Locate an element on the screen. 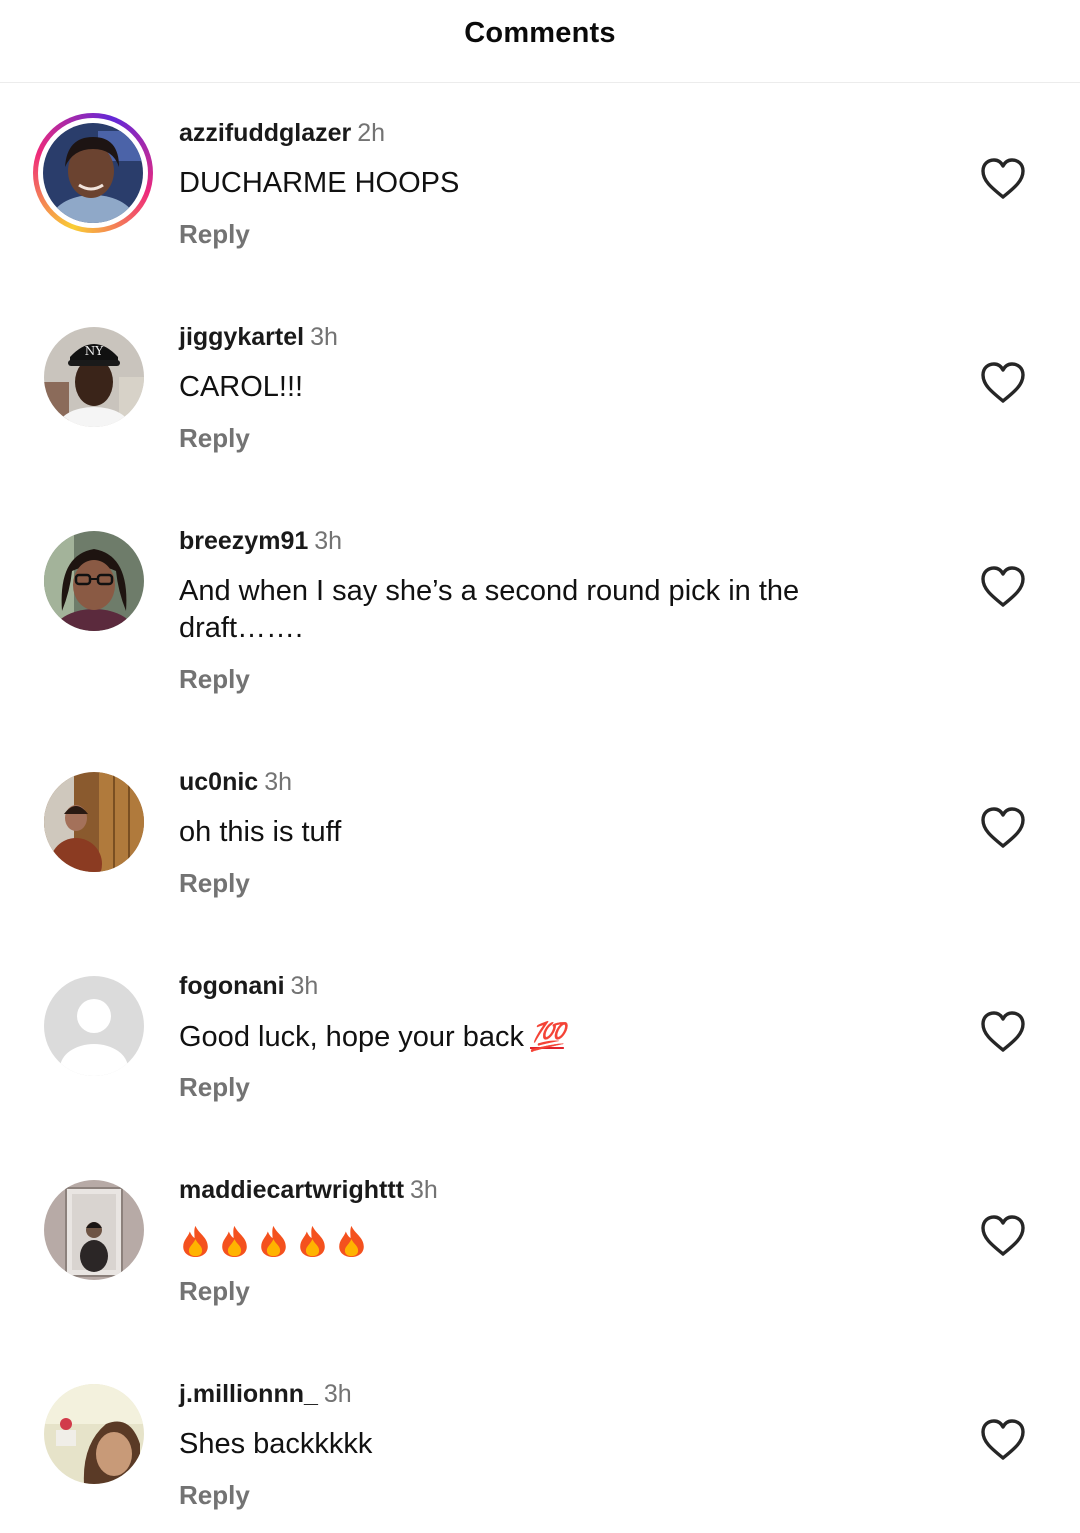  comment-meta: j.millionnn_ 3h is located at coordinates (265, 1394).